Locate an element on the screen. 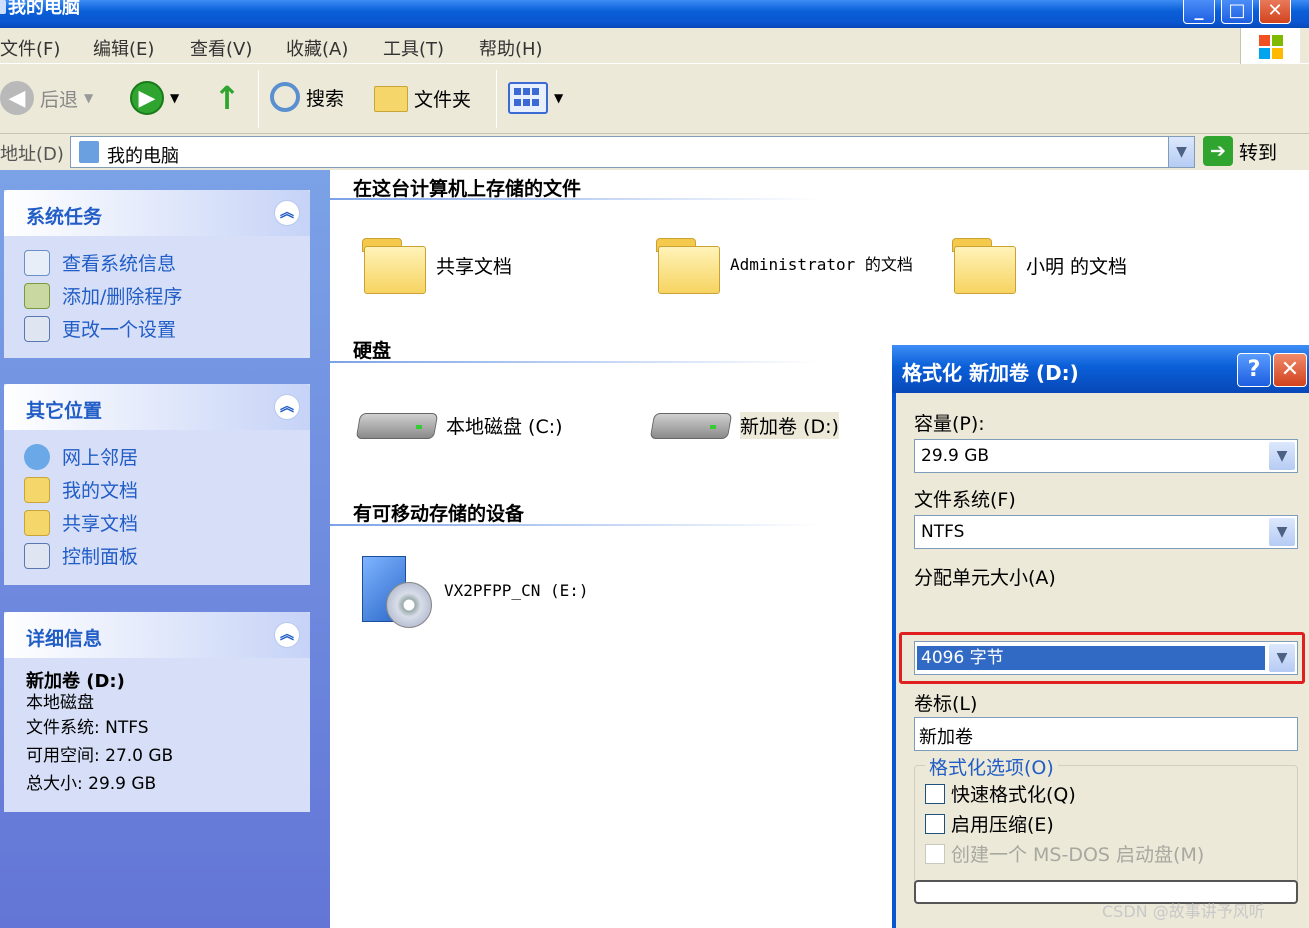 Image resolution: width=1309 pixels, height=928 pixels. panel-header: 详细信息 ︽ is located at coordinates (157, 635).